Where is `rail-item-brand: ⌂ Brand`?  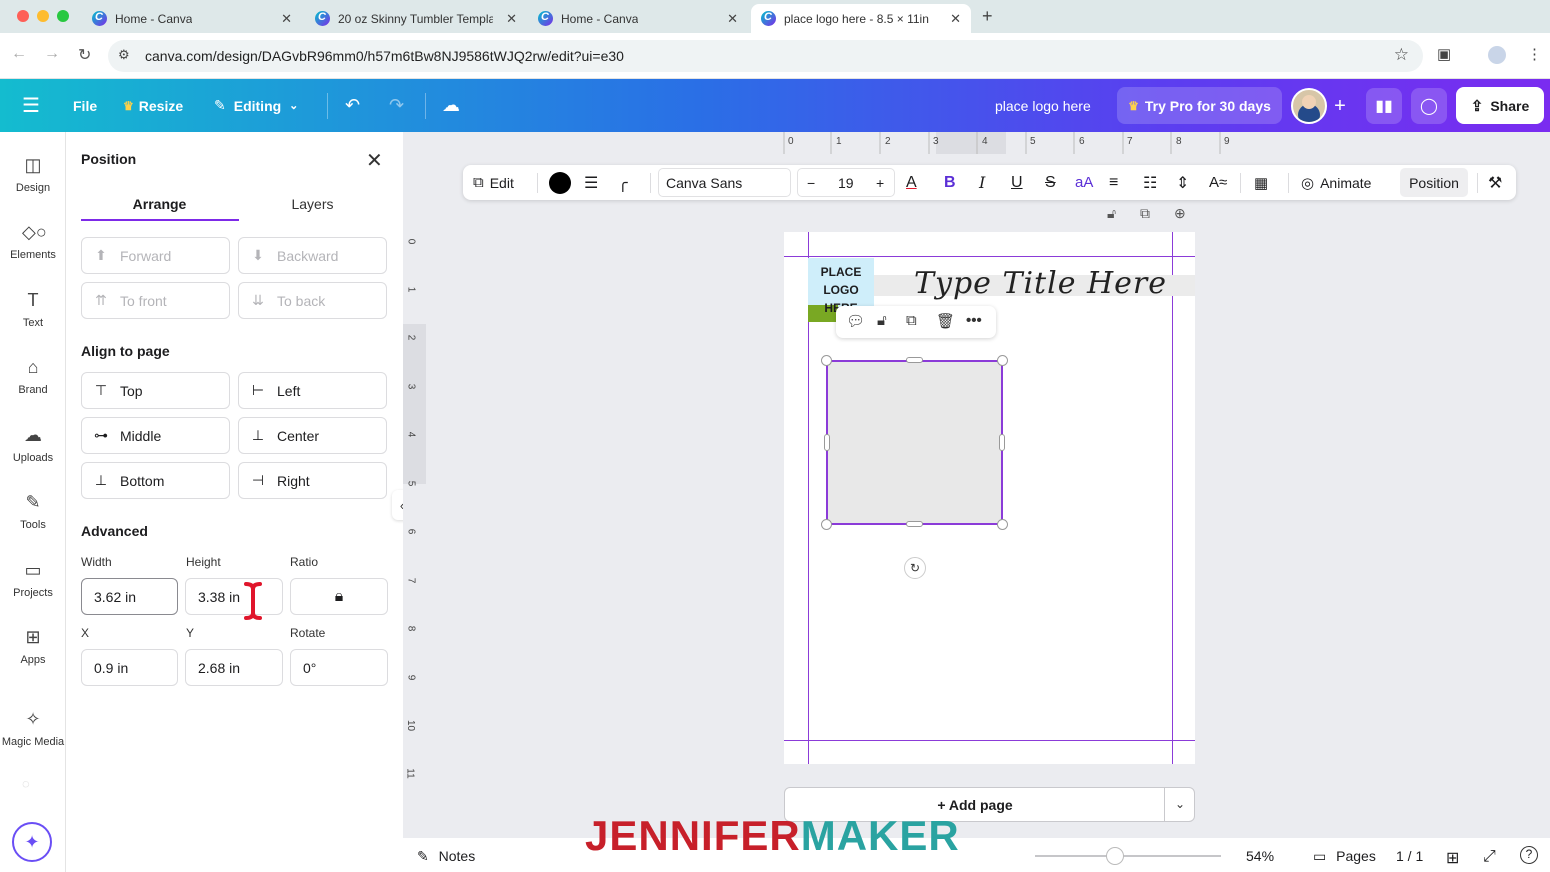
rail-item-brand: ⌂ Brand is located at coordinates (33, 386).